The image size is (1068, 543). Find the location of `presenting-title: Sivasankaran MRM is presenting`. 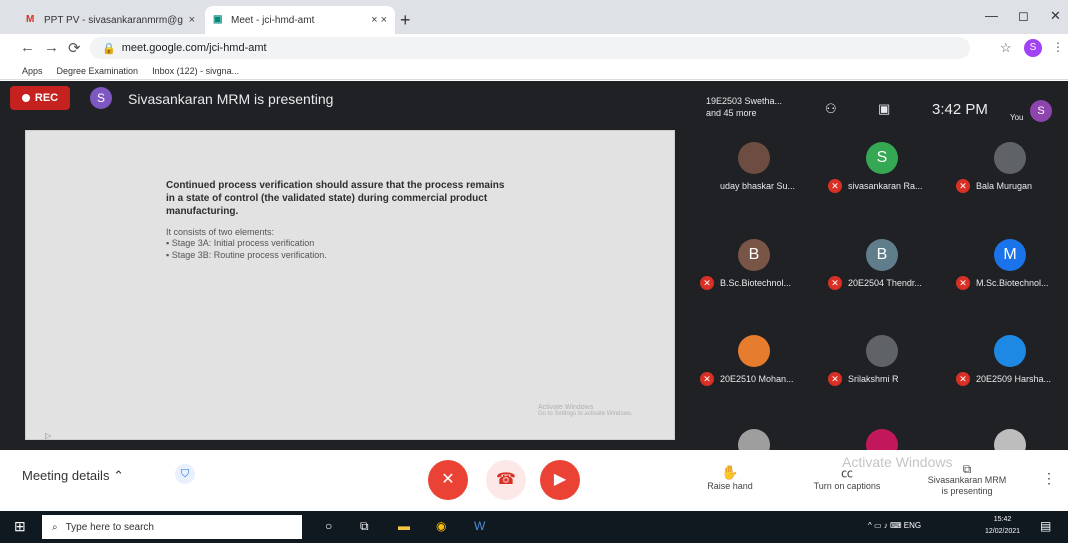

presenting-title: Sivasankaran MRM is presenting is located at coordinates (231, 99).